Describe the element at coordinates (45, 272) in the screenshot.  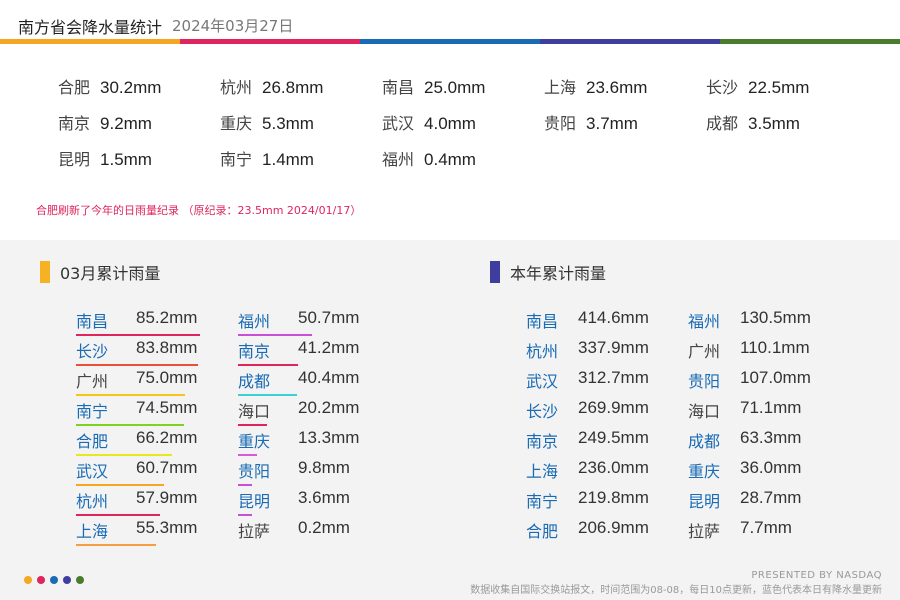
I see `monthly-title-marker` at that location.